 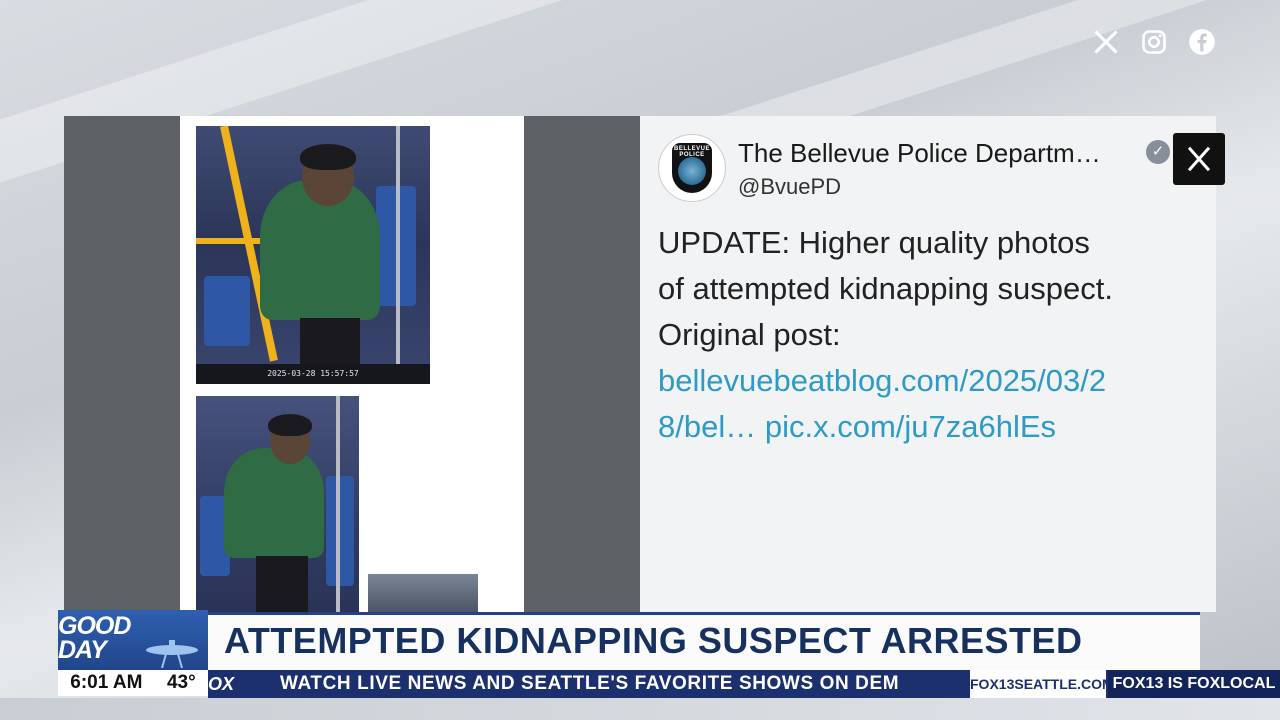 What do you see at coordinates (94, 638) in the screenshot?
I see `logo-text: GOOD DAY` at bounding box center [94, 638].